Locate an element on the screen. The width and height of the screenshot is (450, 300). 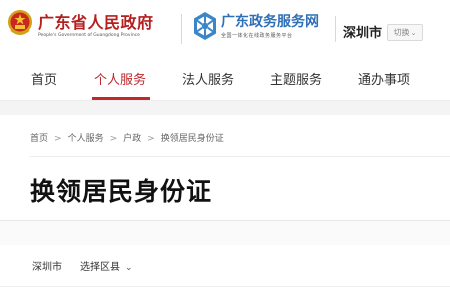
gov-site-title: 广东省人民政府 is located at coordinates (96, 21).